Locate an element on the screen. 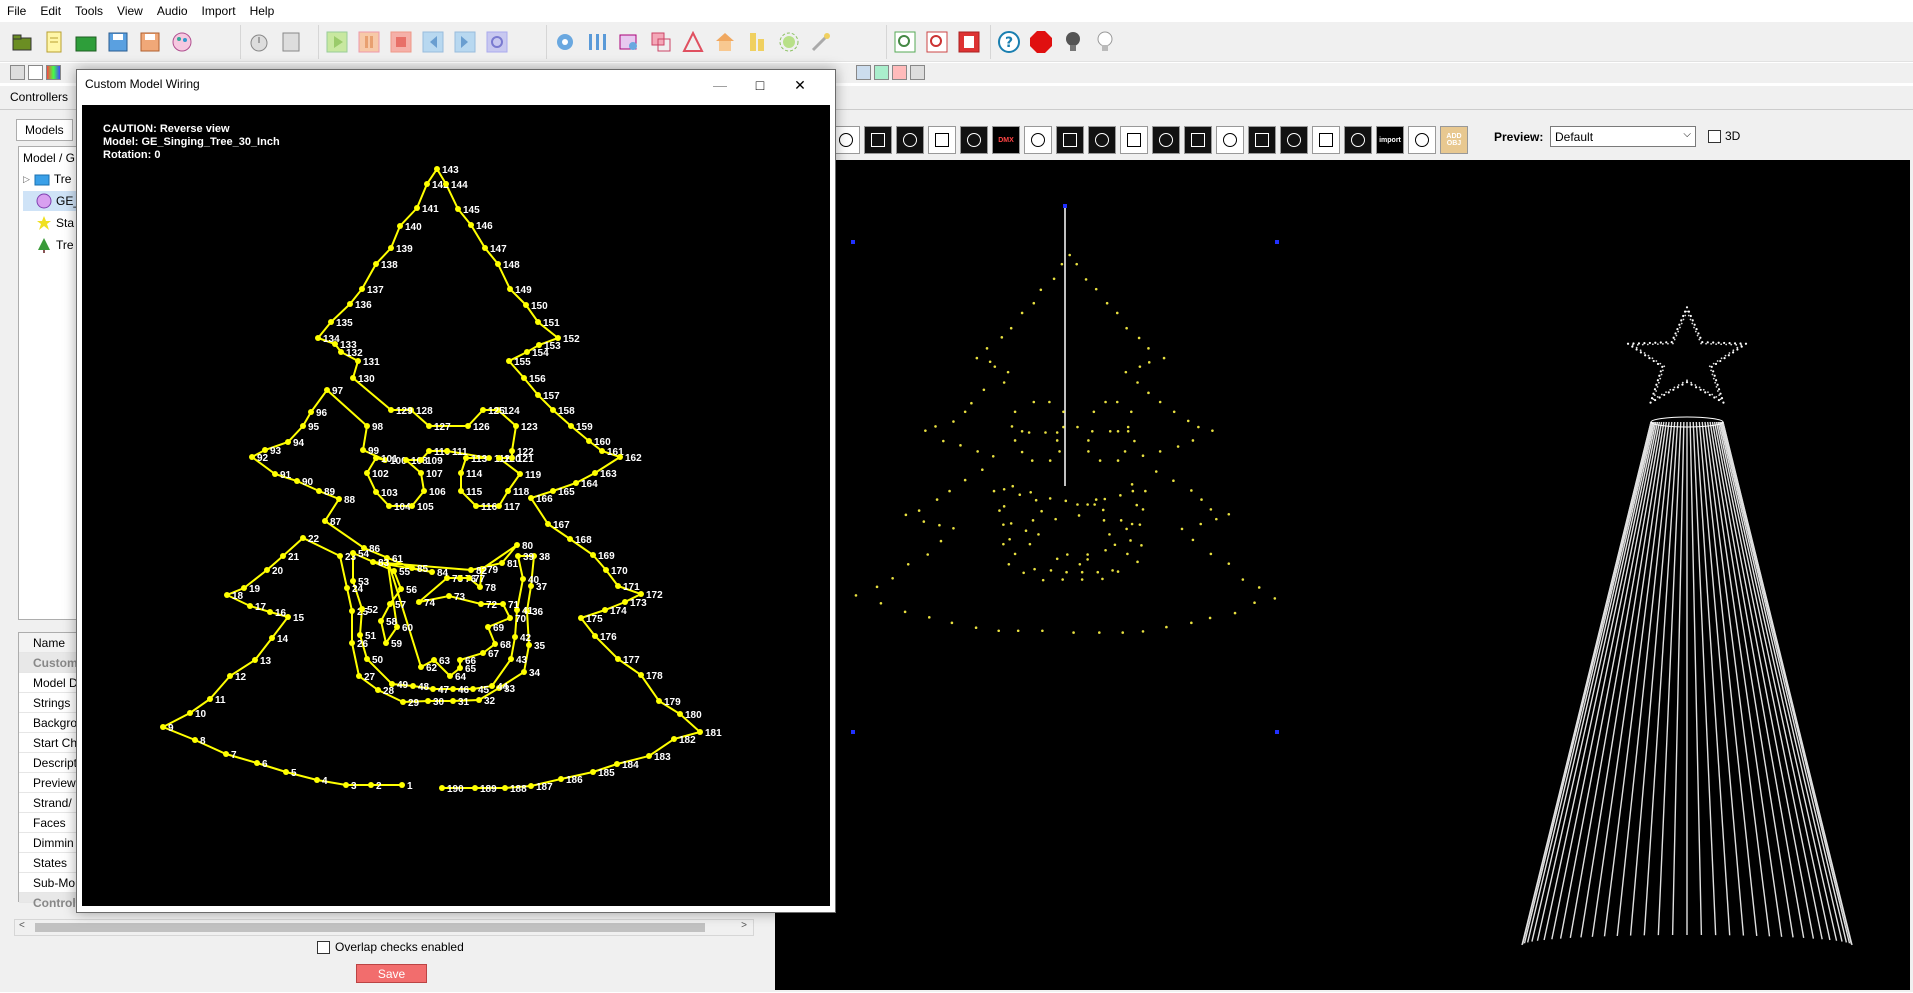 This screenshot has height=993, width=1913. menu-view: View is located at coordinates (130, 9).